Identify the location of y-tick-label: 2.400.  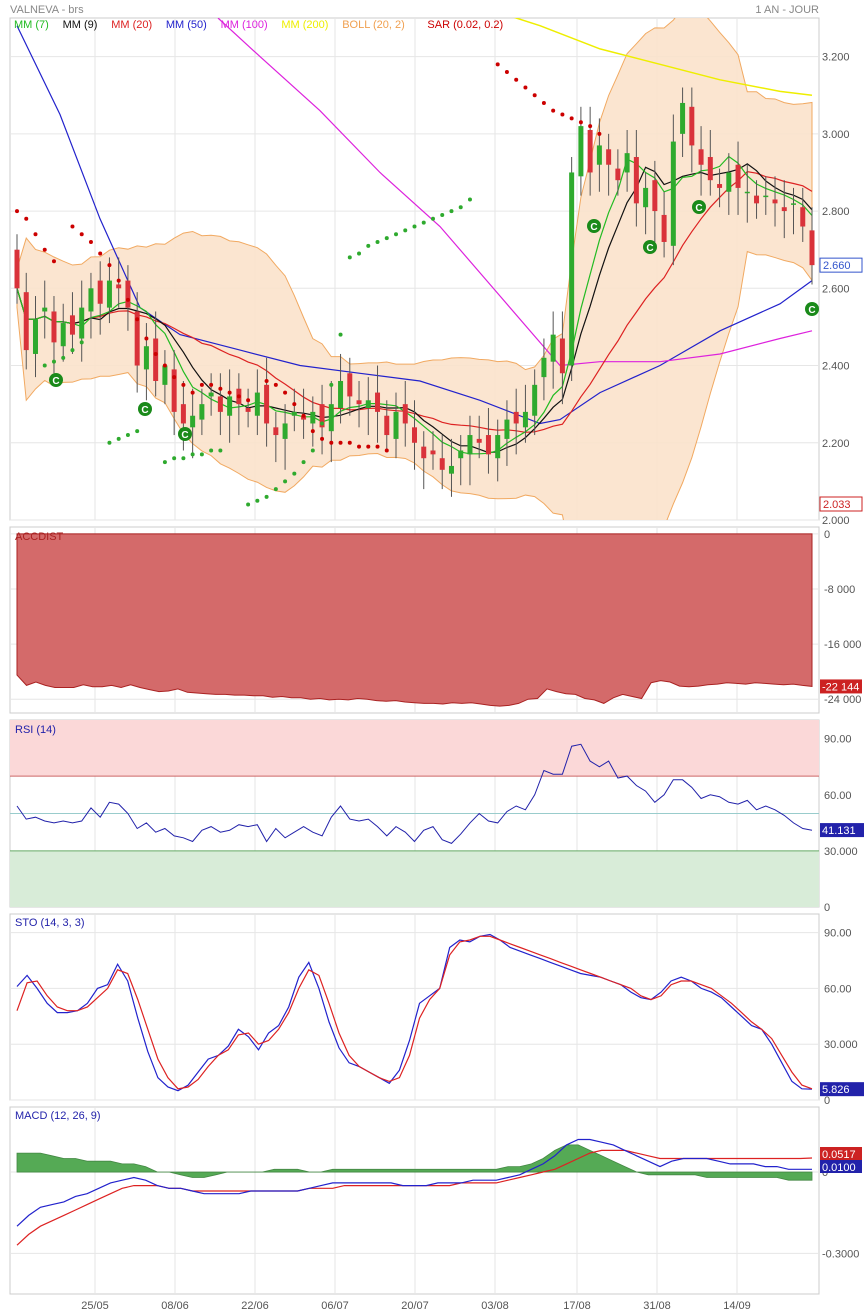
(836, 367).